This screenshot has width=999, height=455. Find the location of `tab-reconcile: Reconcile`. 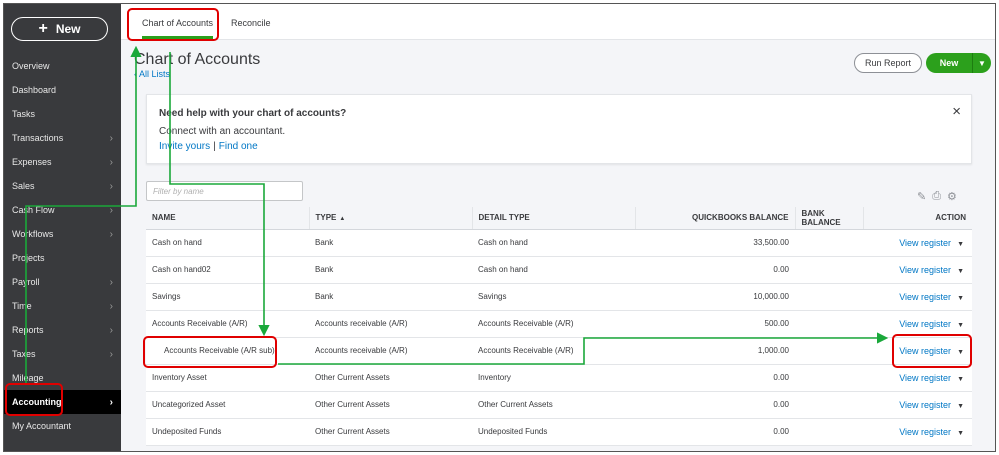

tab-reconcile: Reconcile is located at coordinates (251, 23).